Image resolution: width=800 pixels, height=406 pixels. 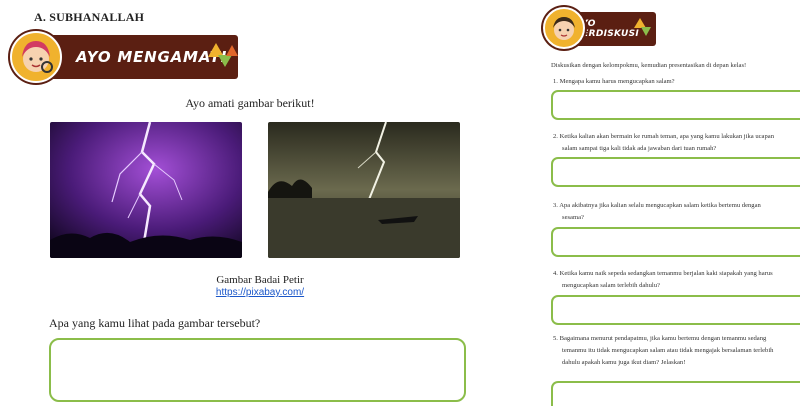 I want to click on image-caption: Gambar Badai Petir, so click(x=260, y=280).